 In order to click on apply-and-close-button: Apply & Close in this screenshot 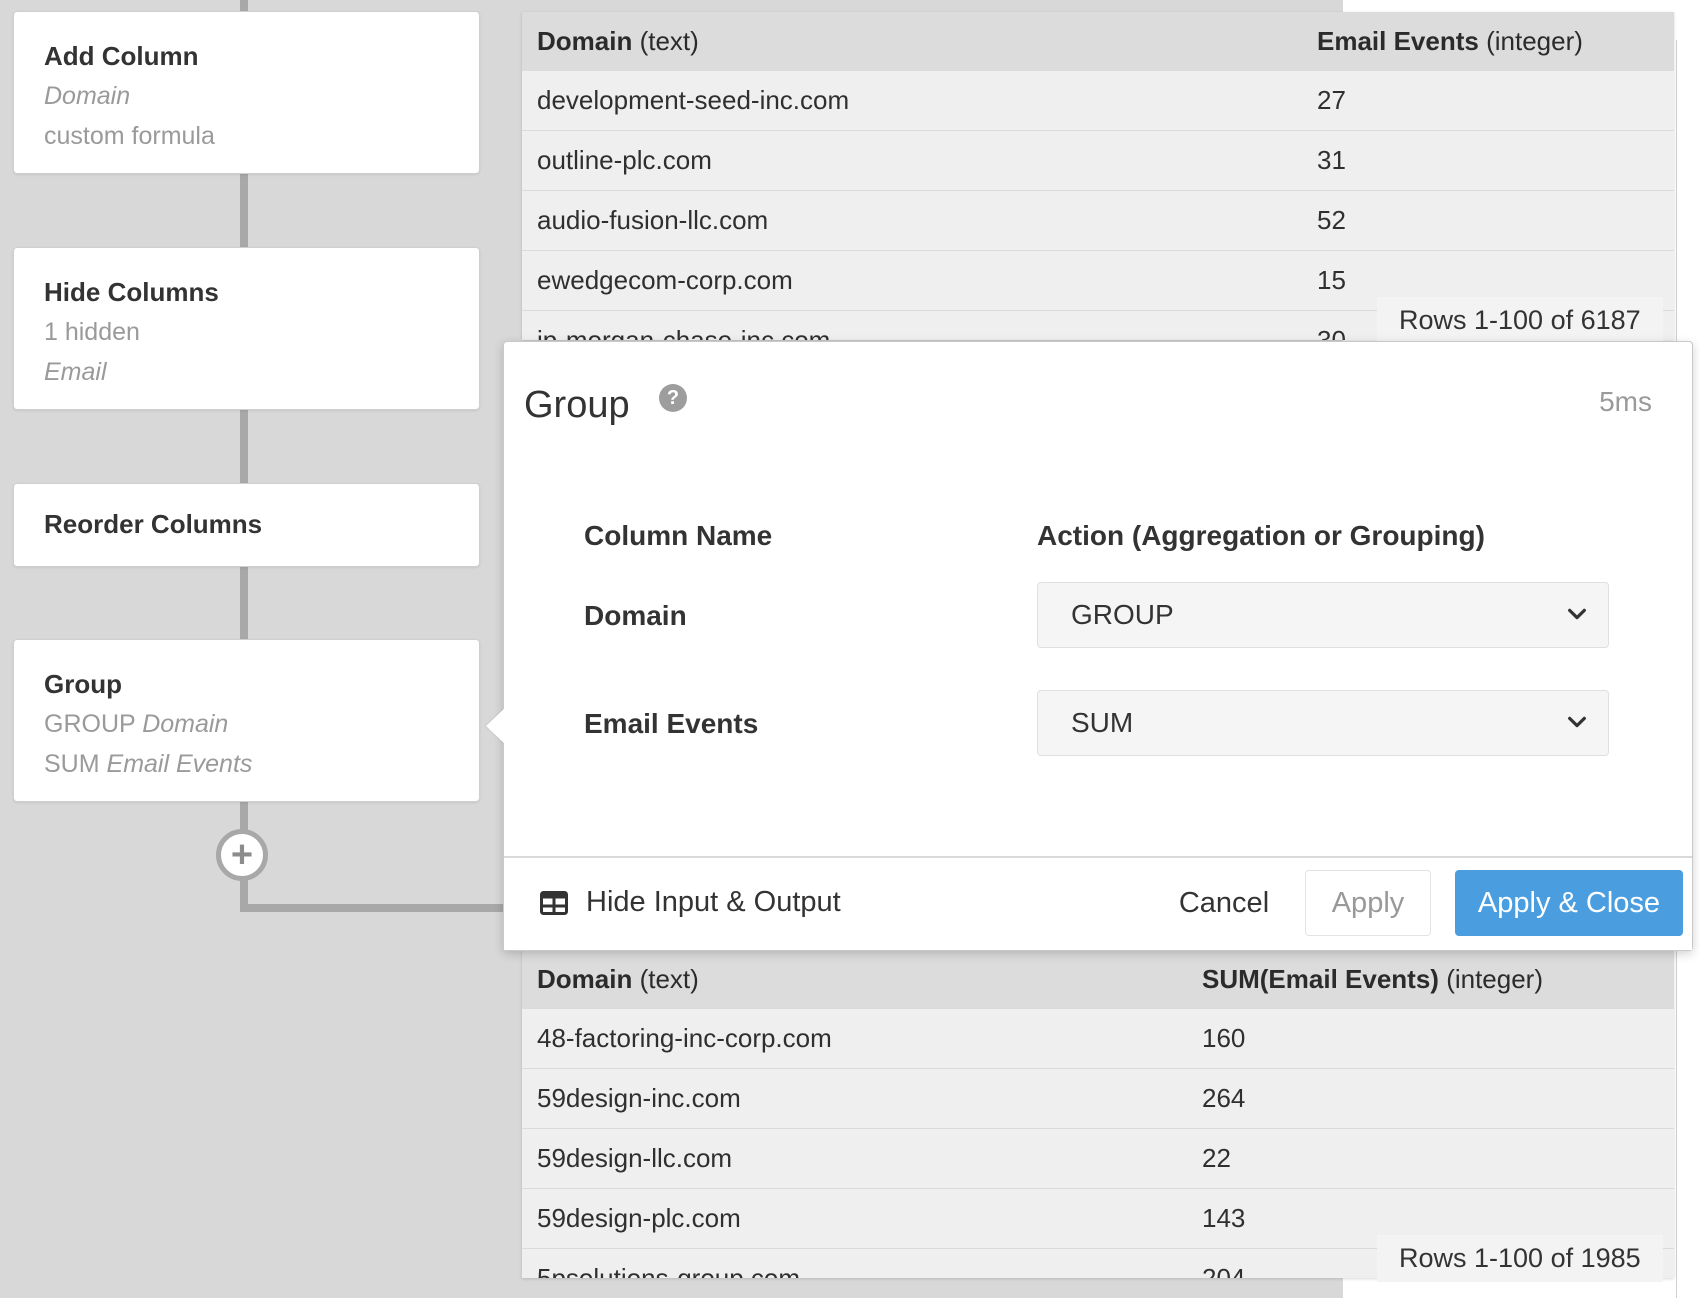, I will do `click(1569, 903)`.